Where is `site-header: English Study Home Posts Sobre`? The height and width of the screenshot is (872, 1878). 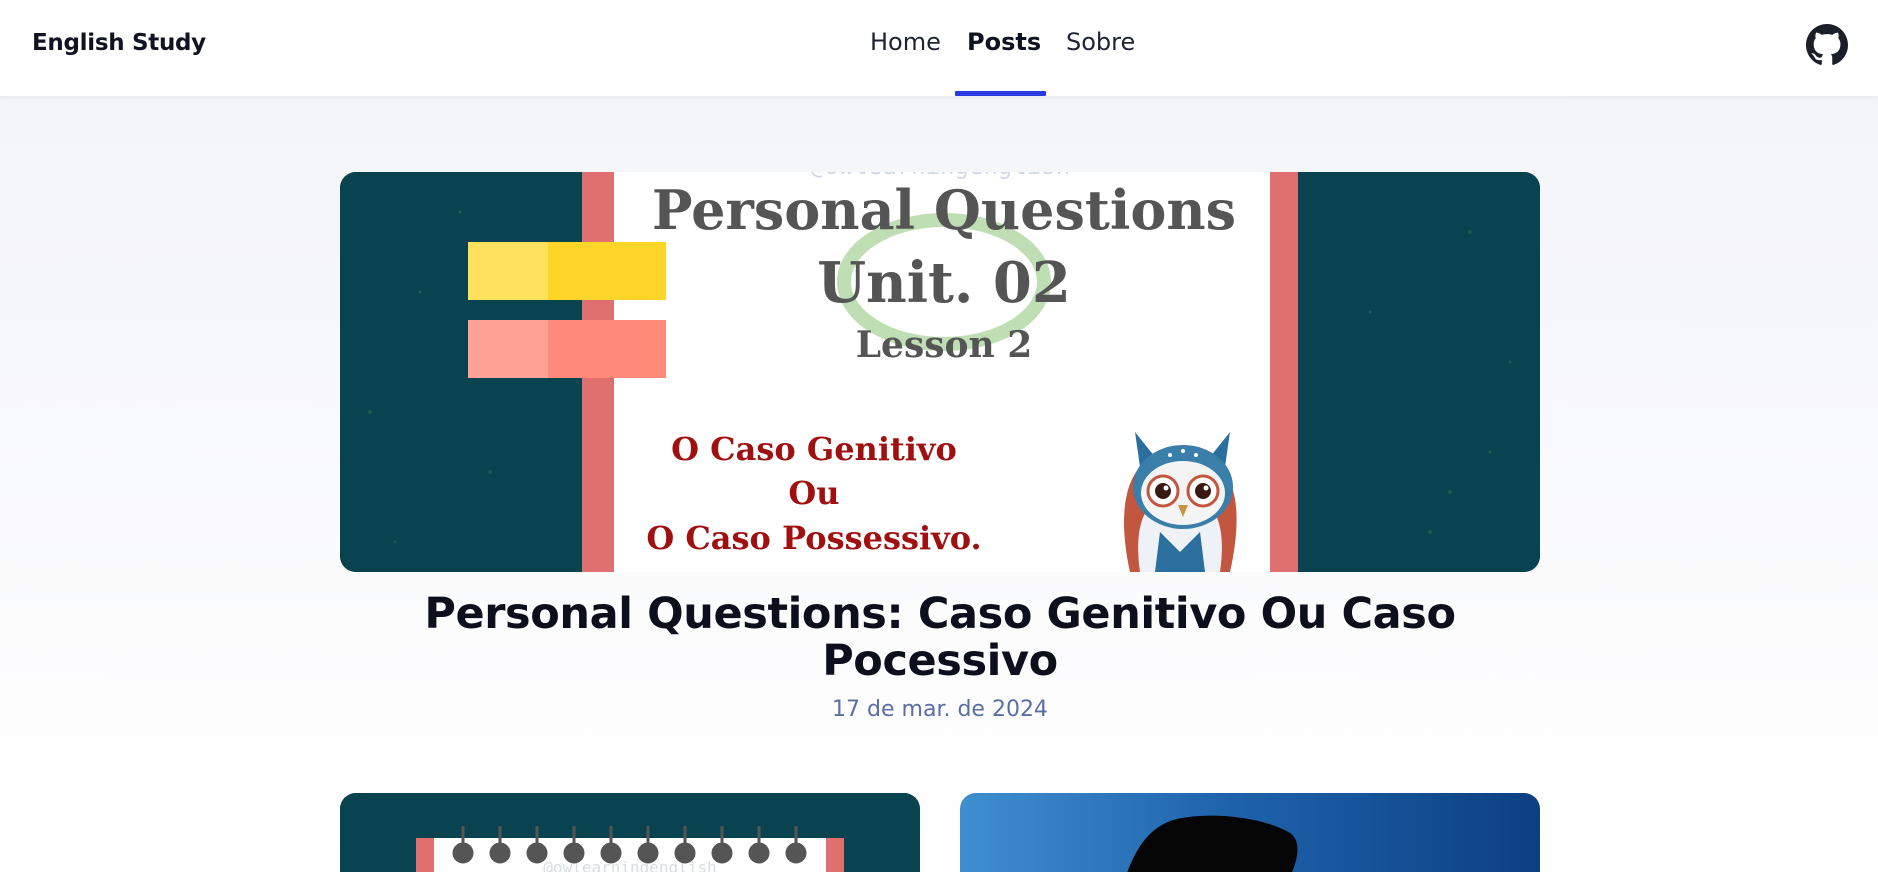 site-header: English Study Home Posts Sobre is located at coordinates (939, 48).